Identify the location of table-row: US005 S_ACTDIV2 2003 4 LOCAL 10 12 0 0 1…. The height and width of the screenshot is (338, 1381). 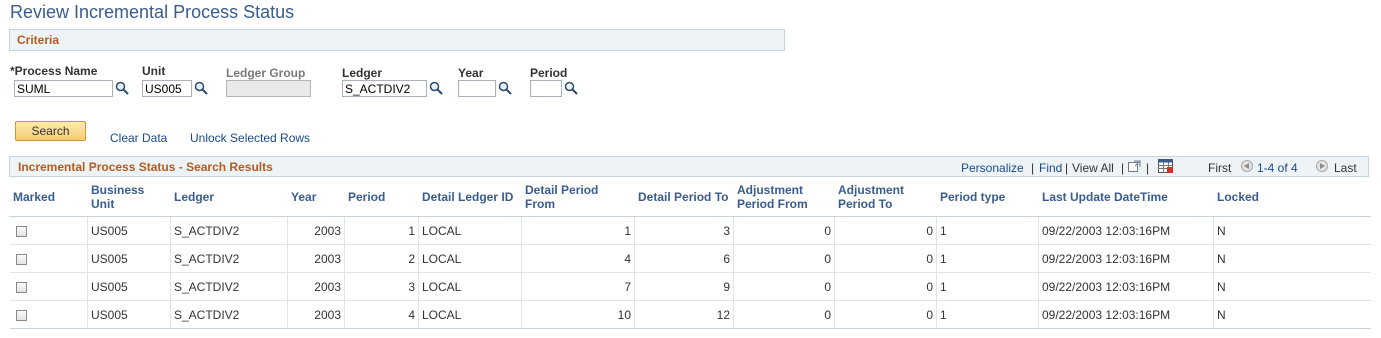
(690, 314).